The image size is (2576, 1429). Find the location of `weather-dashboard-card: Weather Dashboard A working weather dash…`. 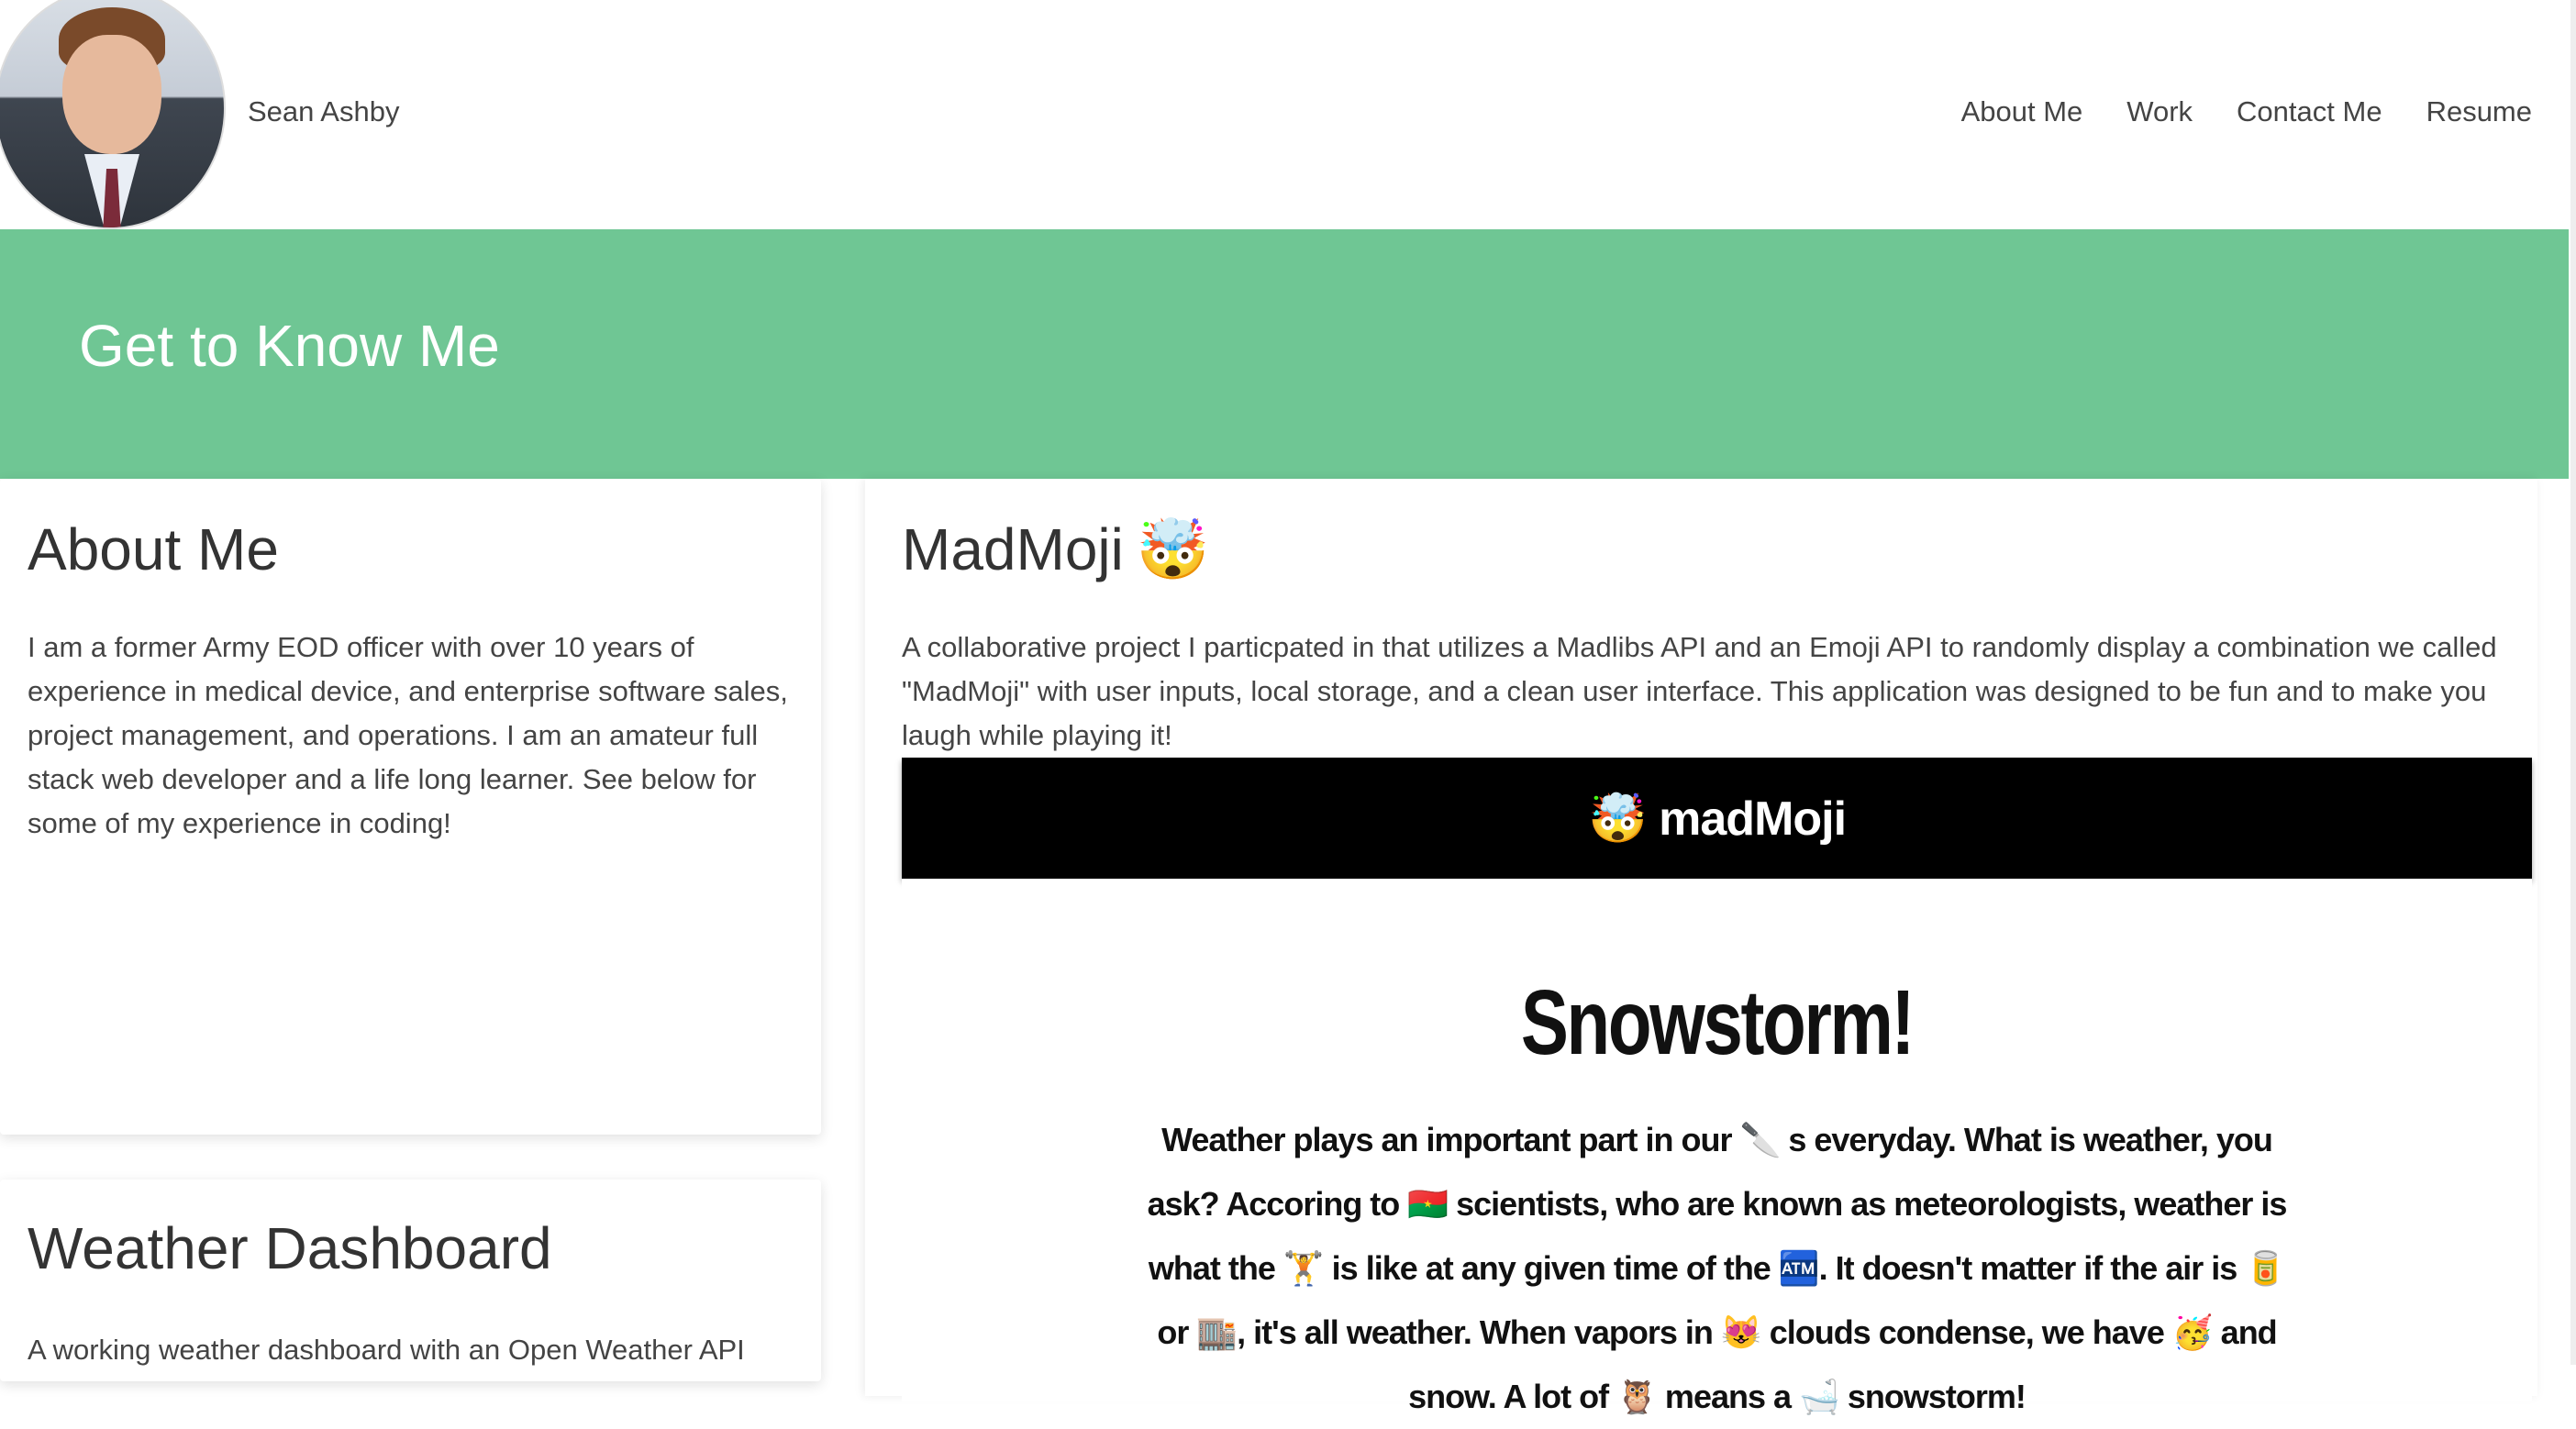

weather-dashboard-card: Weather Dashboard A working weather dash… is located at coordinates (410, 1280).